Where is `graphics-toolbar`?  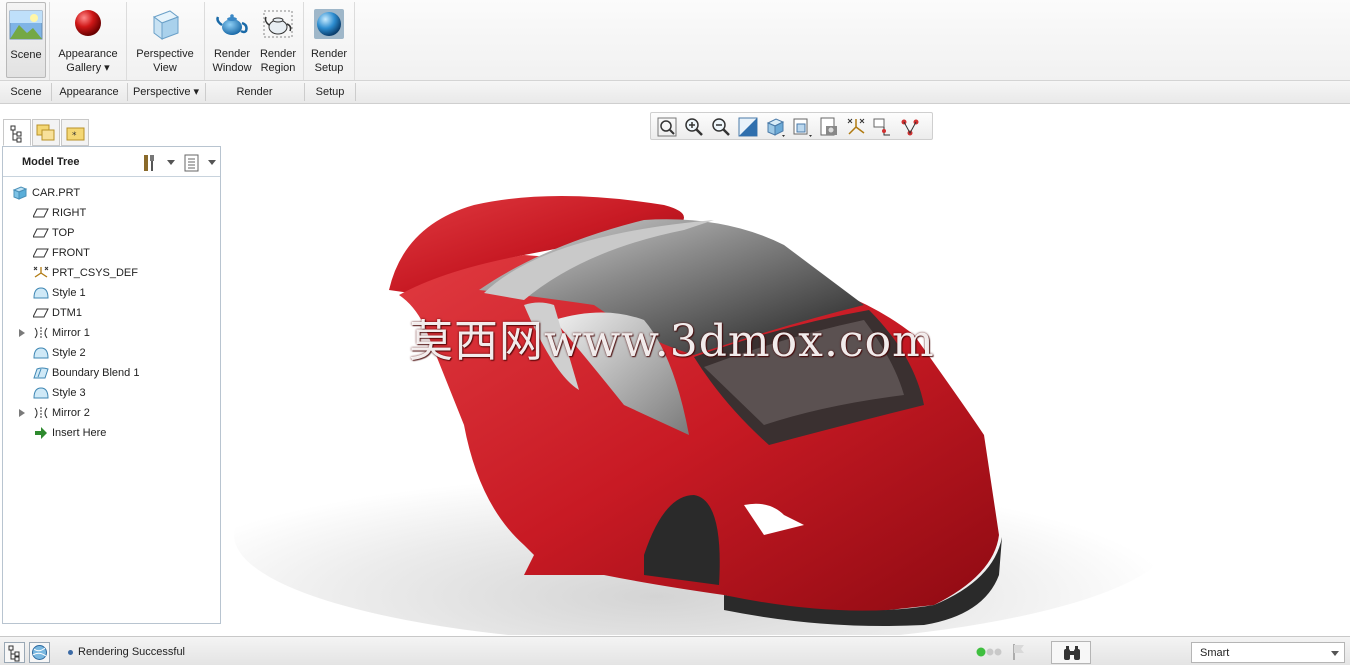 graphics-toolbar is located at coordinates (791, 126).